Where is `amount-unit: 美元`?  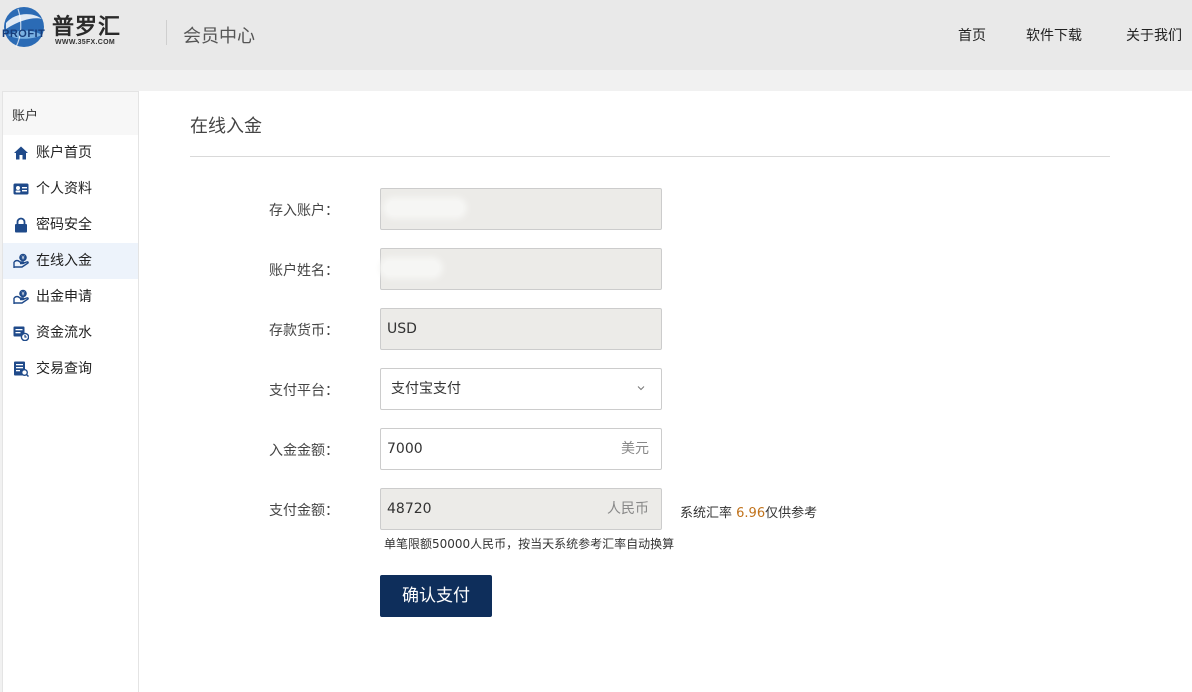 amount-unit: 美元 is located at coordinates (635, 449).